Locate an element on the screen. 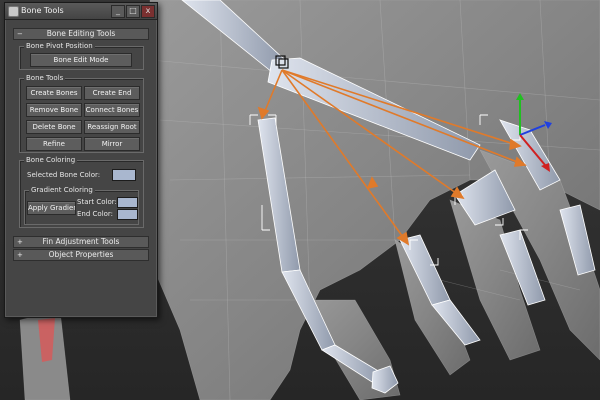 This screenshot has width=600, height=400. group-label: Bone Coloring is located at coordinates (51, 160).